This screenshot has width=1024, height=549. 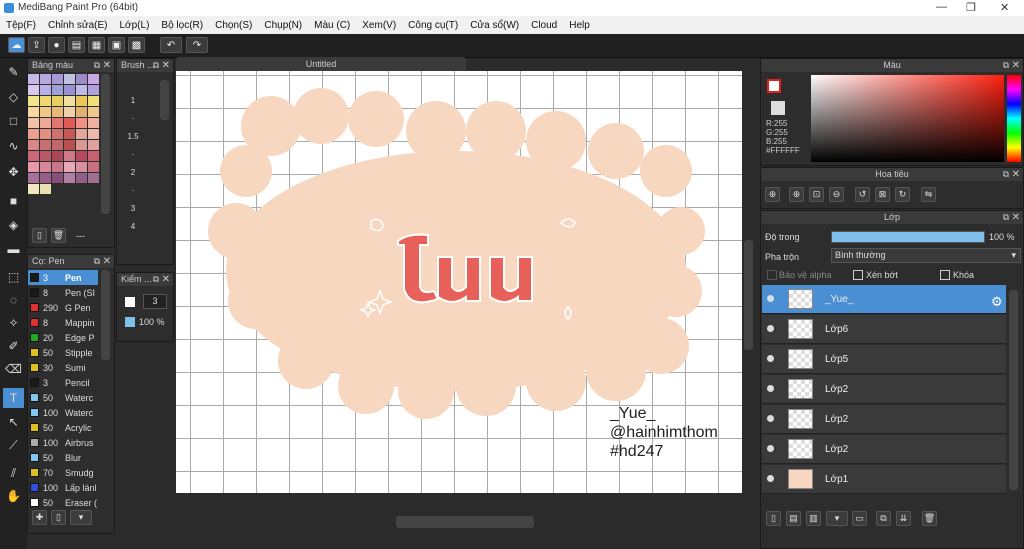 What do you see at coordinates (13, 249) in the screenshot?
I see `gradient-icon: ▬` at bounding box center [13, 249].